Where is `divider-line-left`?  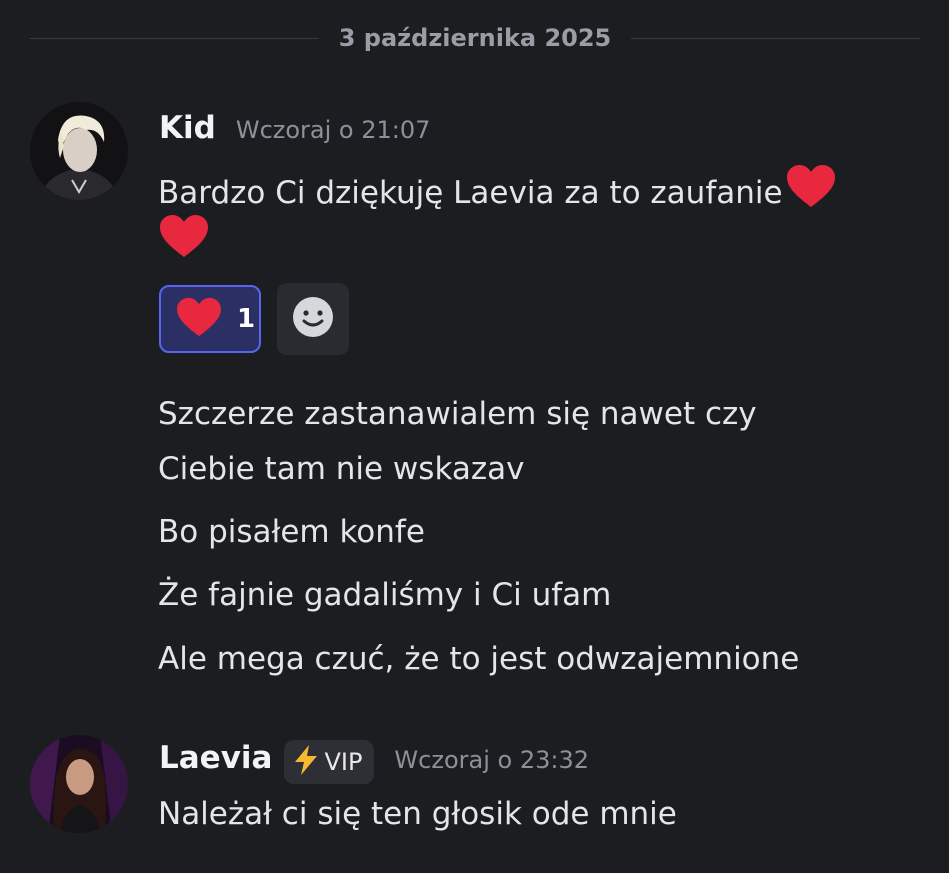
divider-line-left is located at coordinates (174, 38).